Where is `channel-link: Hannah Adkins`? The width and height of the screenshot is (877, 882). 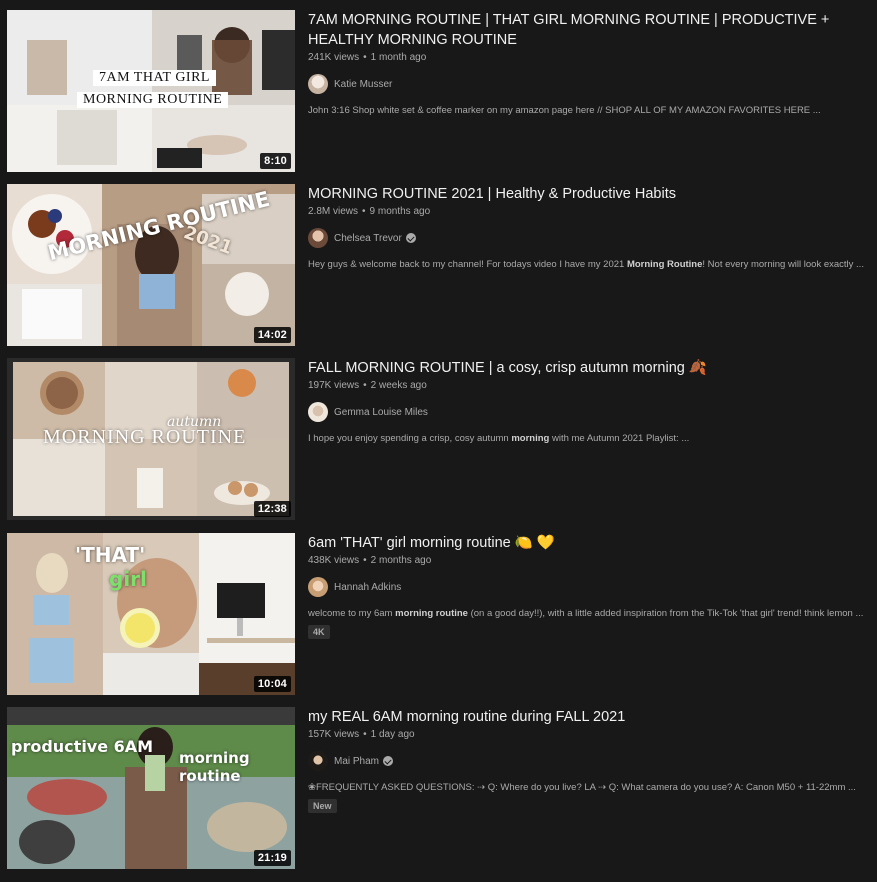 channel-link: Hannah Adkins is located at coordinates (588, 587).